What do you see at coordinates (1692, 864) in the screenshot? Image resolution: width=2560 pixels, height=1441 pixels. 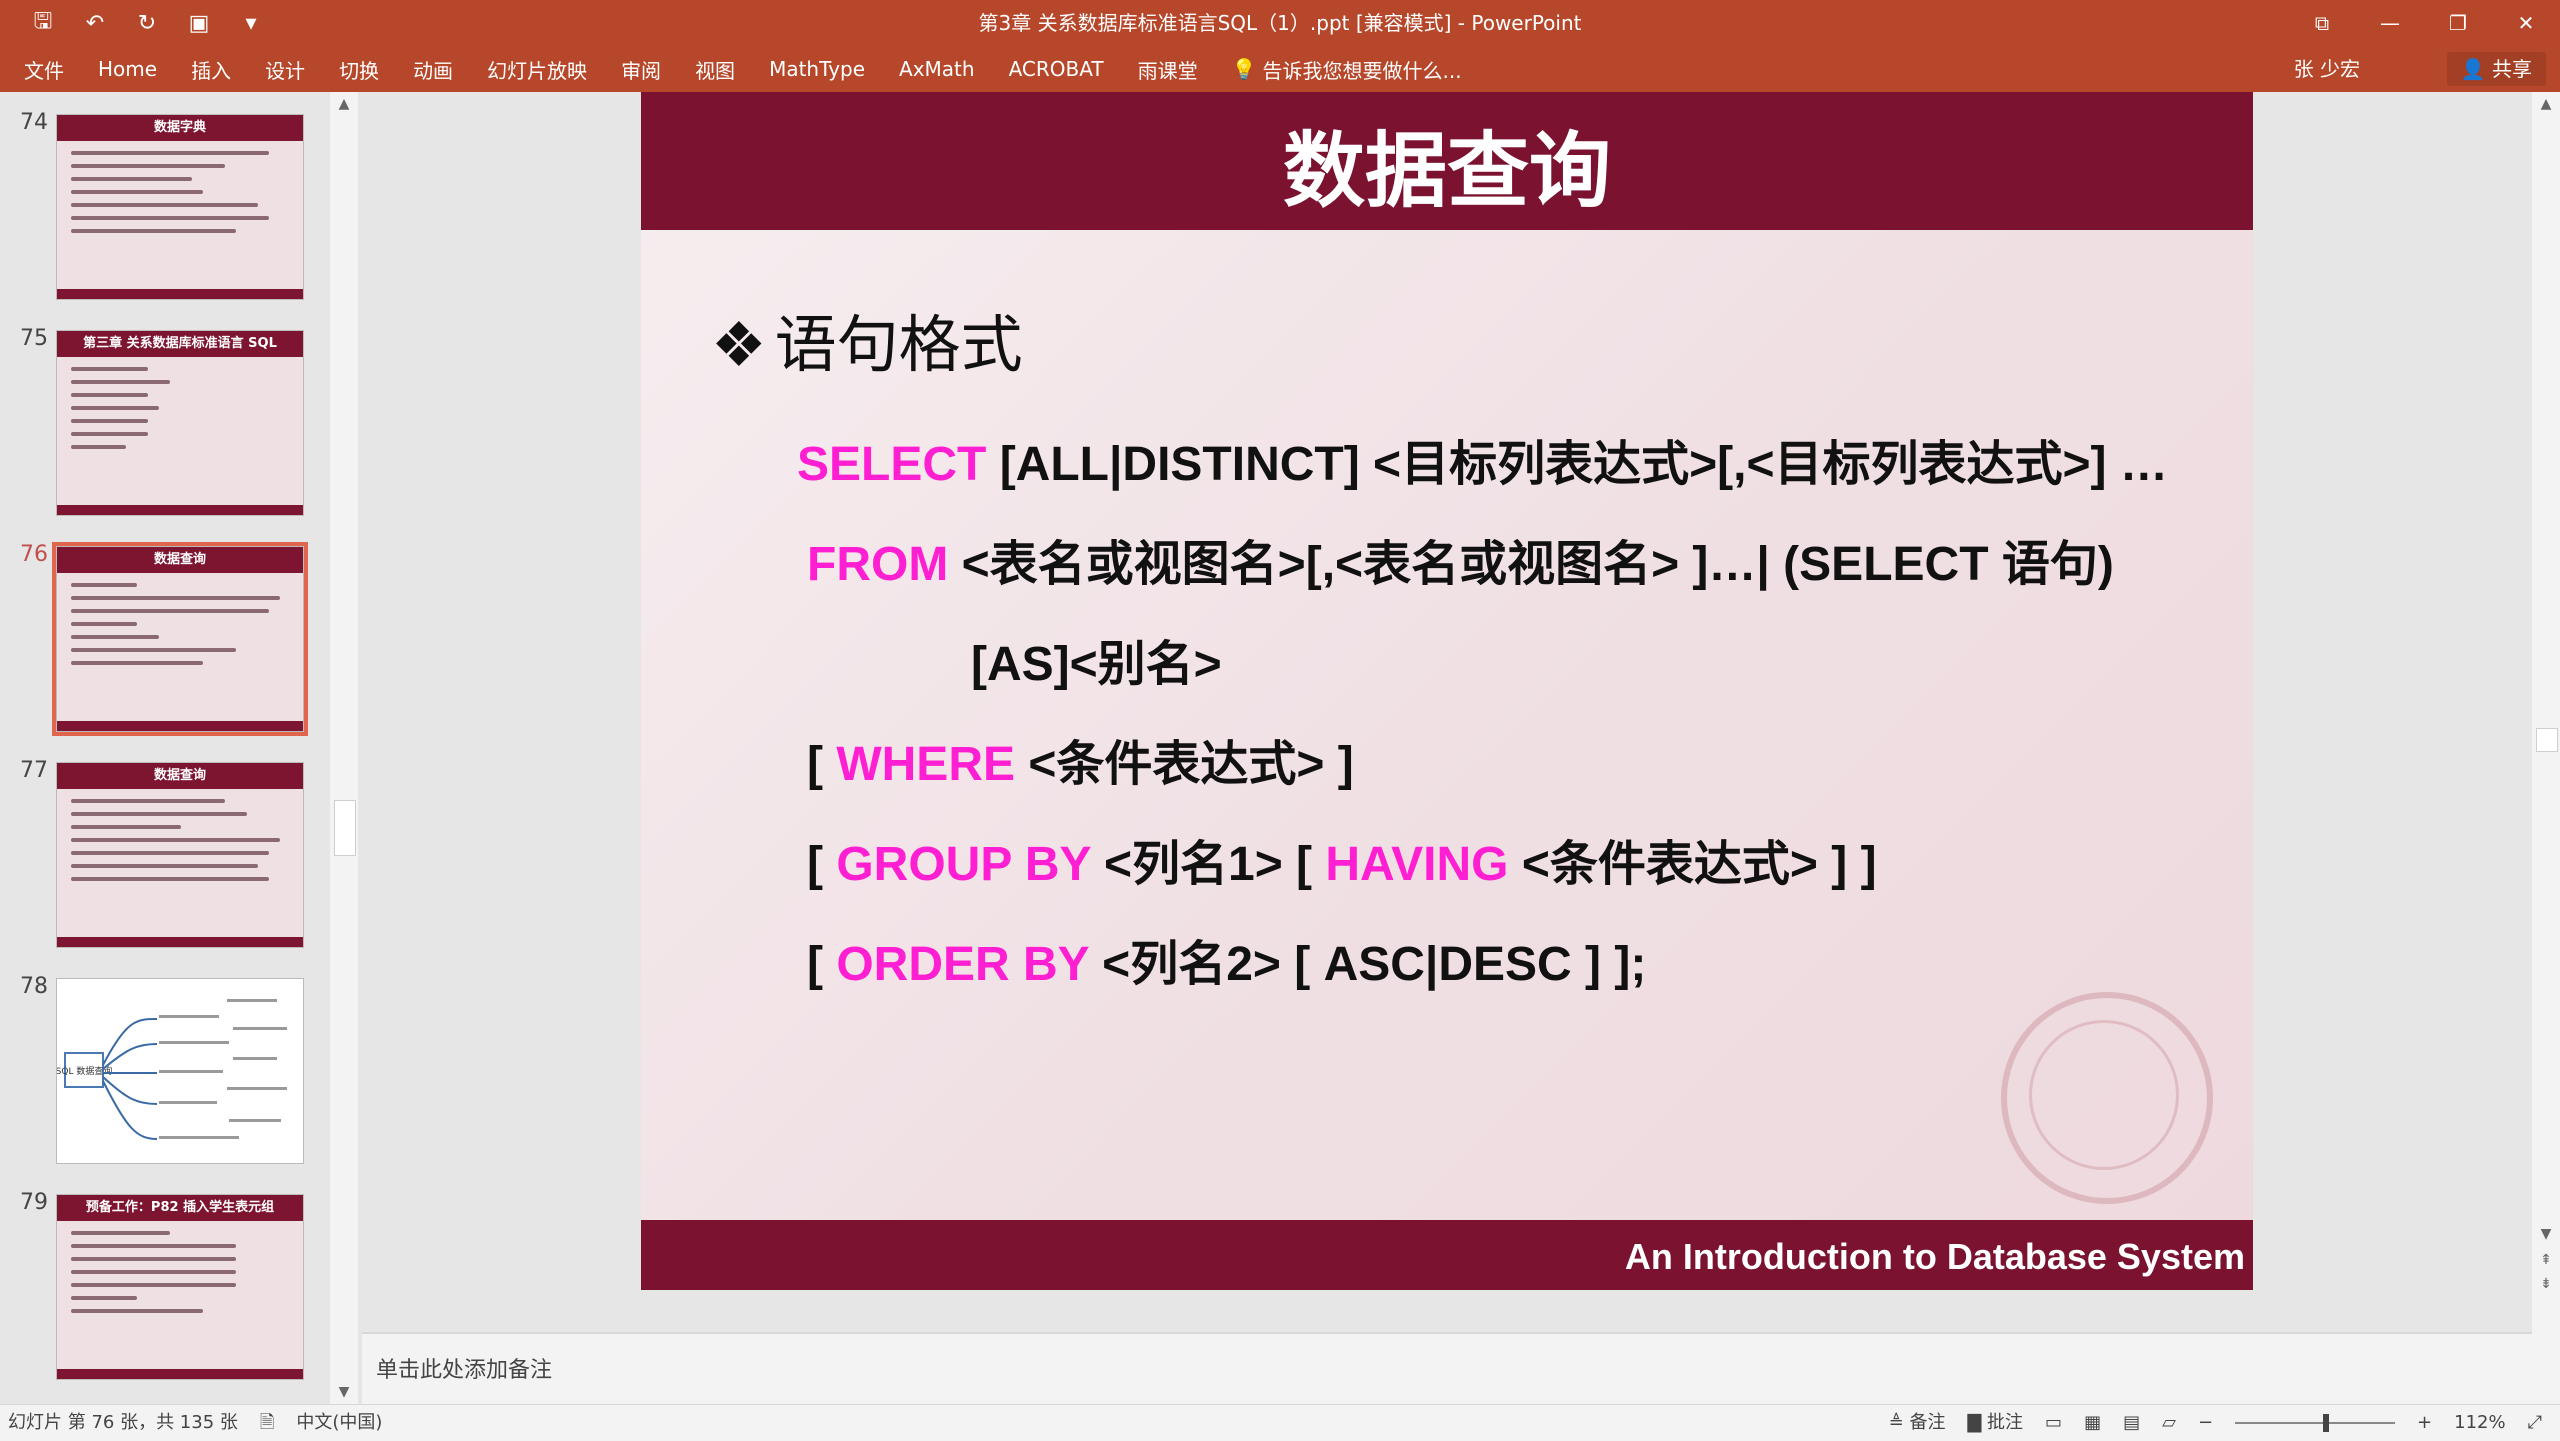 I see `line-text: <条件表达式> ] ]` at bounding box center [1692, 864].